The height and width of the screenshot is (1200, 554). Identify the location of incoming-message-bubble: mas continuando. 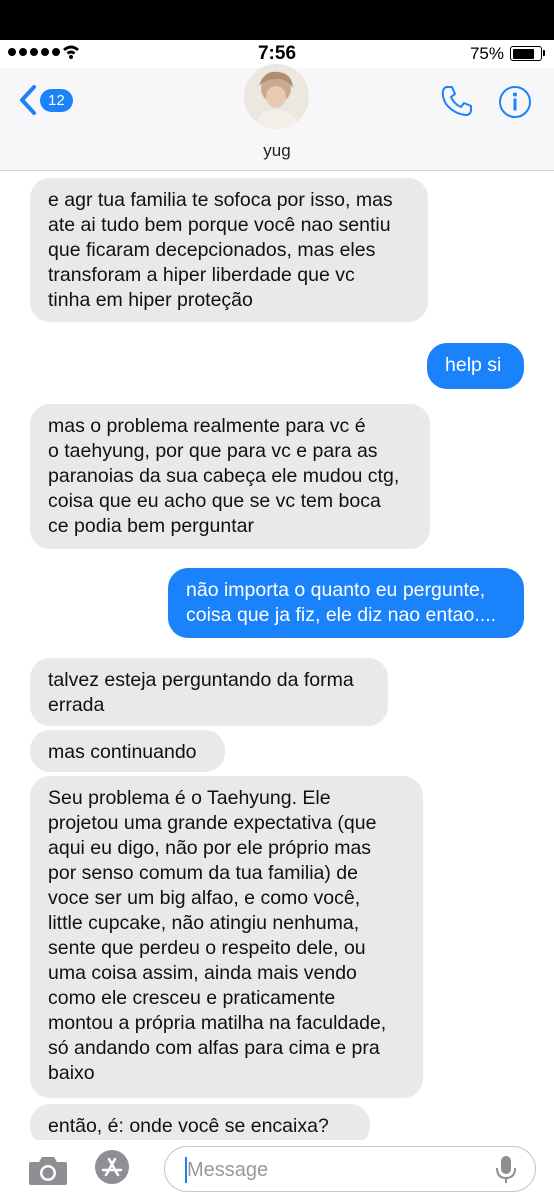
(127, 751).